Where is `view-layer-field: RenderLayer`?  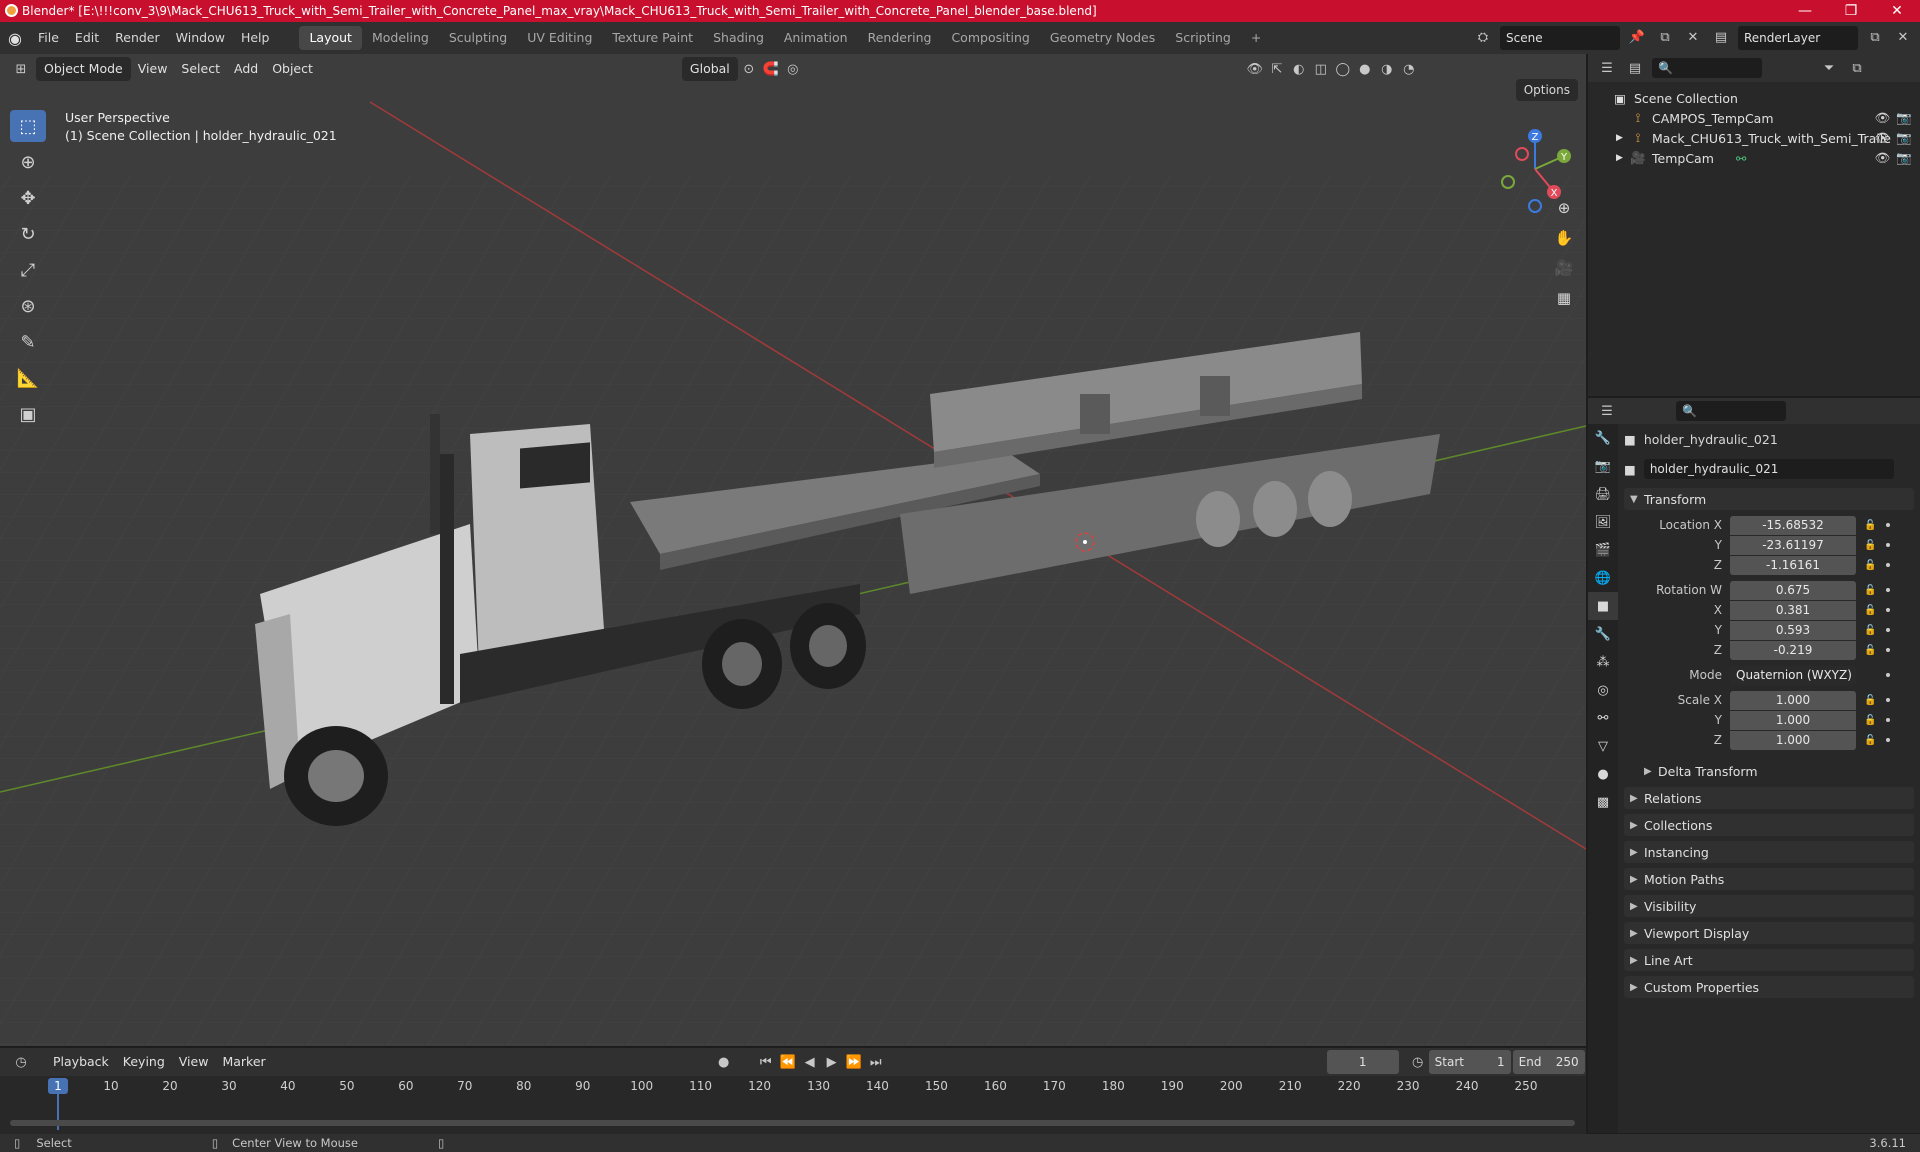
view-layer-field: RenderLayer is located at coordinates (1798, 38).